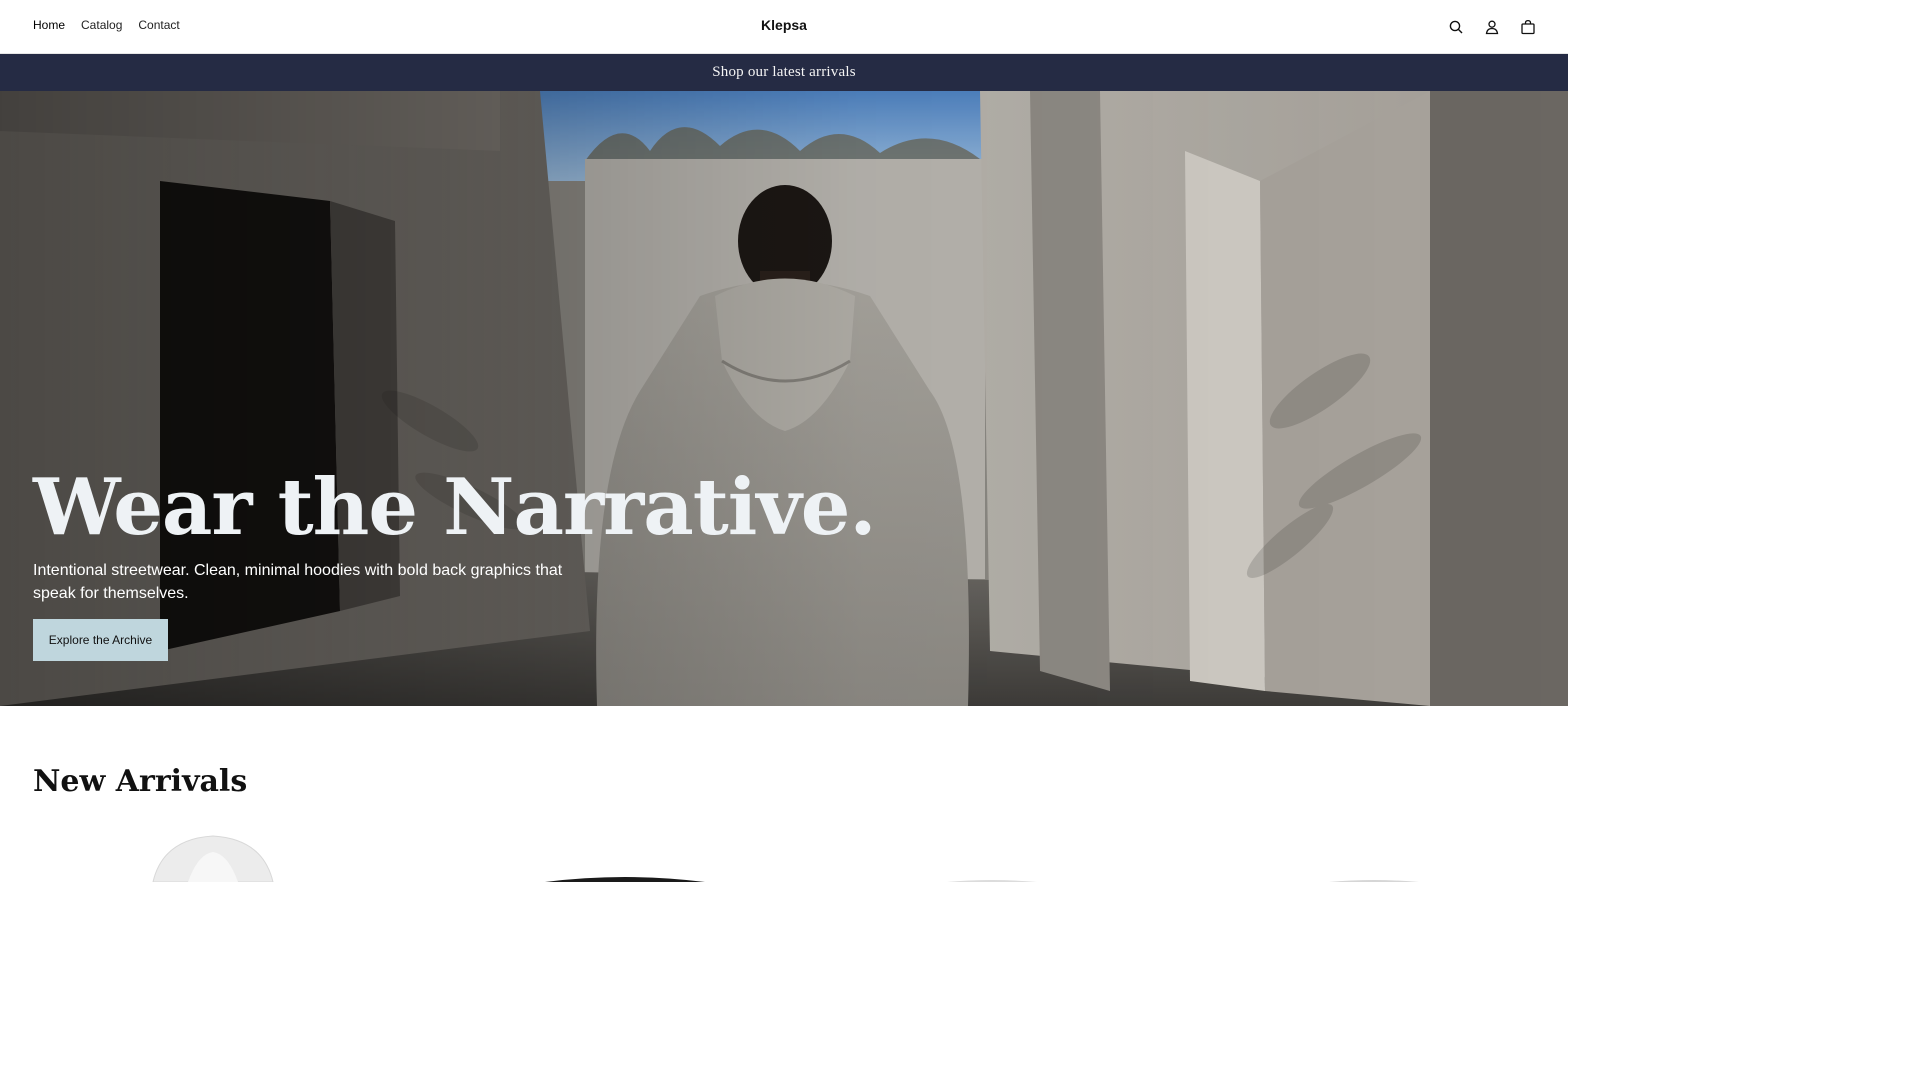 This screenshot has height=1080, width=1920. I want to click on nav-catalog-link: Catalog, so click(101, 25).